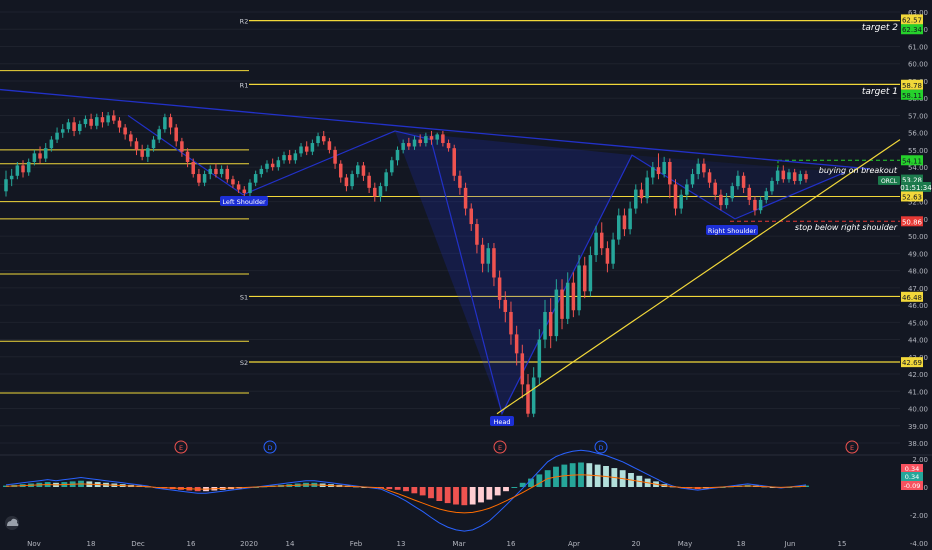 The width and height of the screenshot is (932, 550). I want to click on symbol-badge: ORCL, so click(889, 181).